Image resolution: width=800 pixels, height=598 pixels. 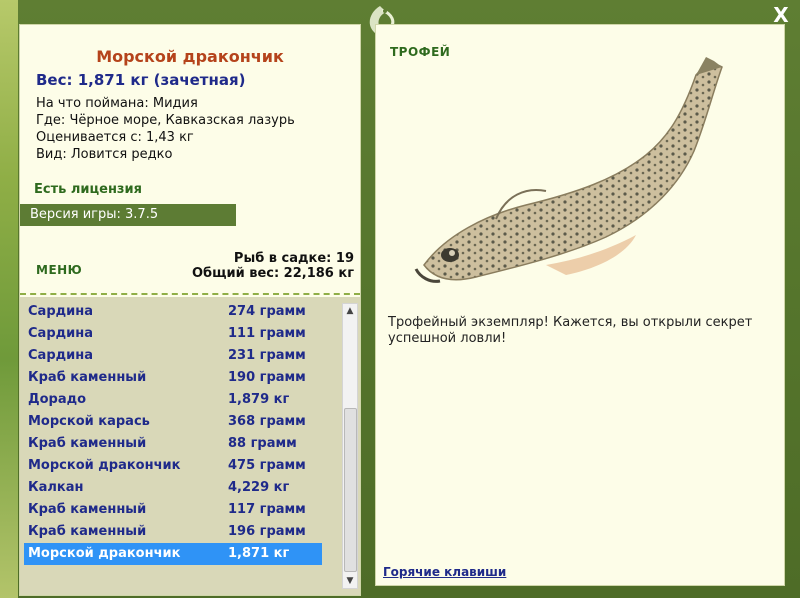 I want to click on detail-label: Где:, so click(x=53, y=120).